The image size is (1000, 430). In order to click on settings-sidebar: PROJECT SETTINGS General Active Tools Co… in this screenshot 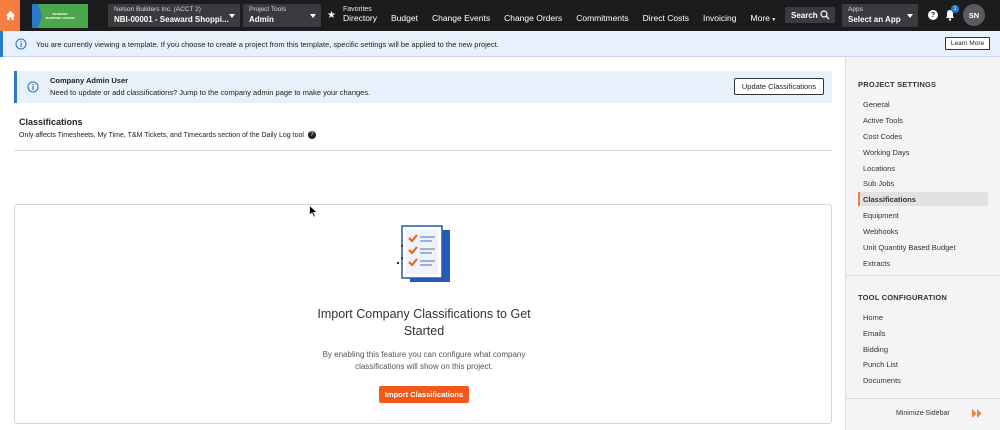, I will do `click(922, 243)`.